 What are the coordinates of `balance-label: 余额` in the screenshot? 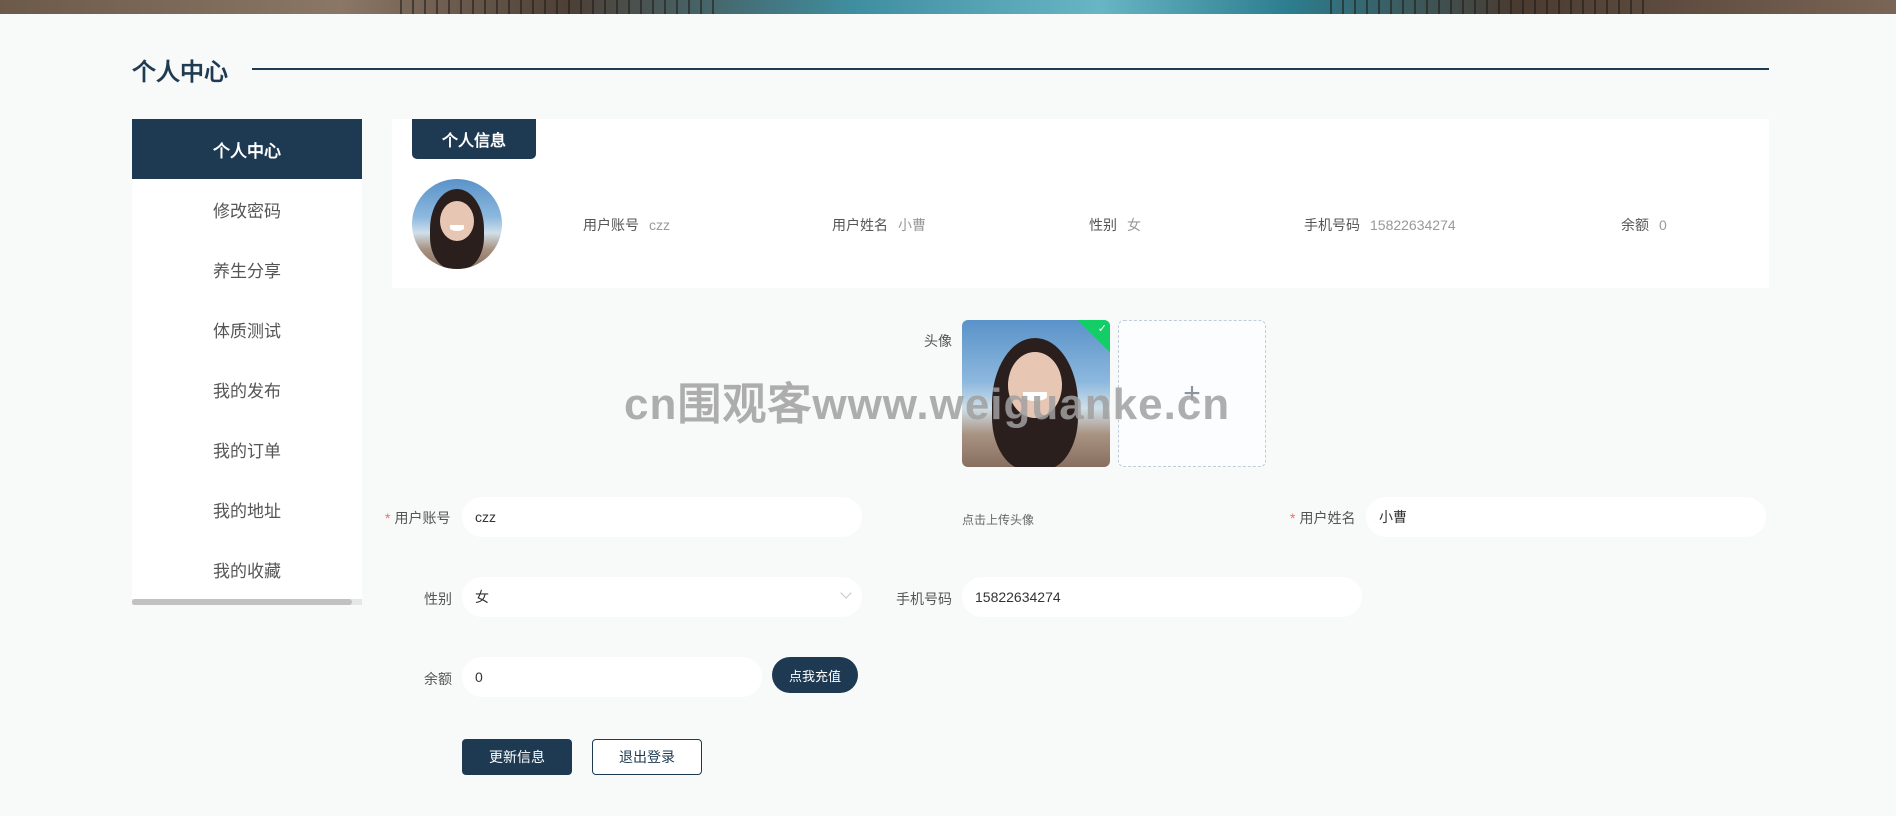 It's located at (438, 679).